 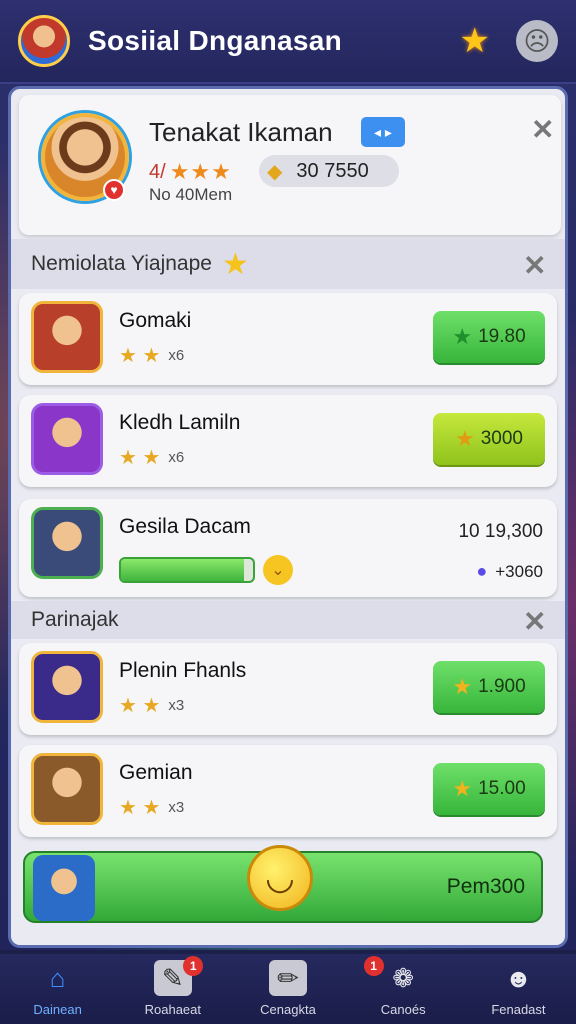 I want to click on claim-label: Pem300, so click(x=485, y=886).